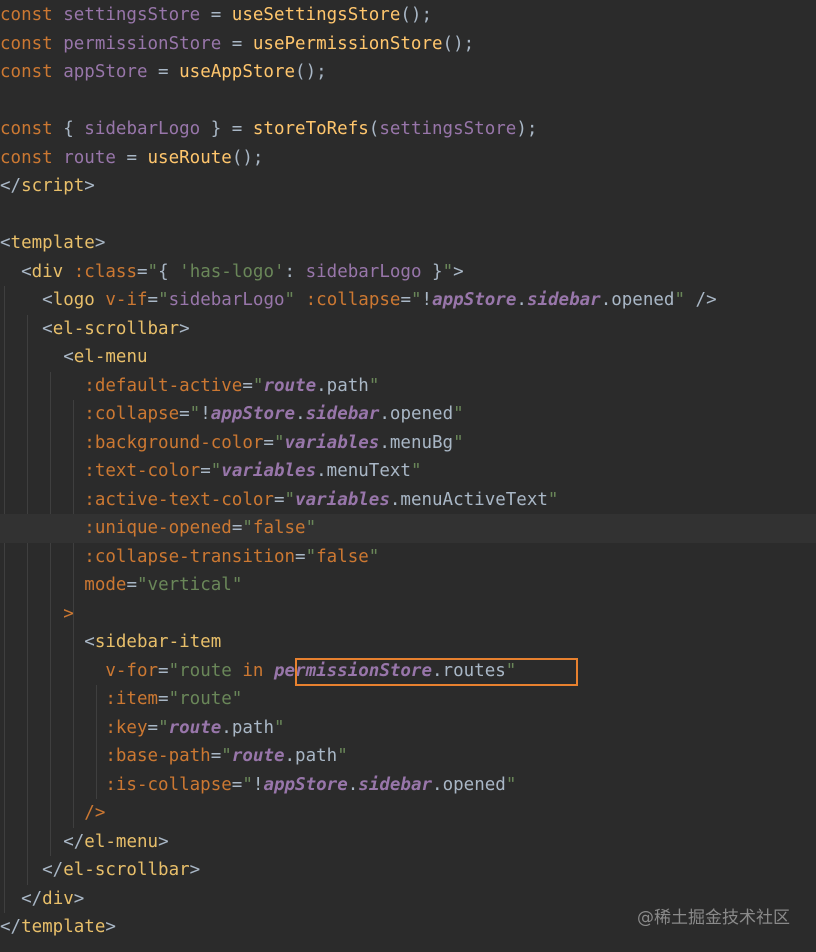 Image resolution: width=816 pixels, height=952 pixels. Describe the element at coordinates (408, 528) in the screenshot. I see `code-line: :unique-opened="false"` at that location.